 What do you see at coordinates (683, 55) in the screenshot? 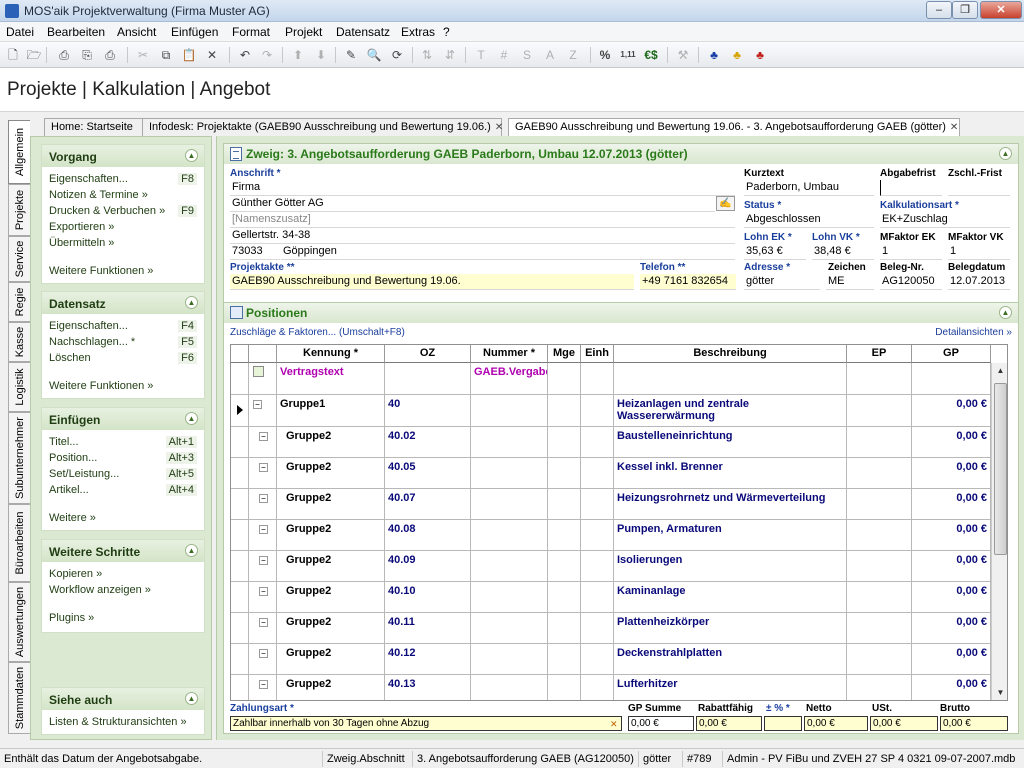
I see `calc-disabled-icon: ⚒` at bounding box center [683, 55].